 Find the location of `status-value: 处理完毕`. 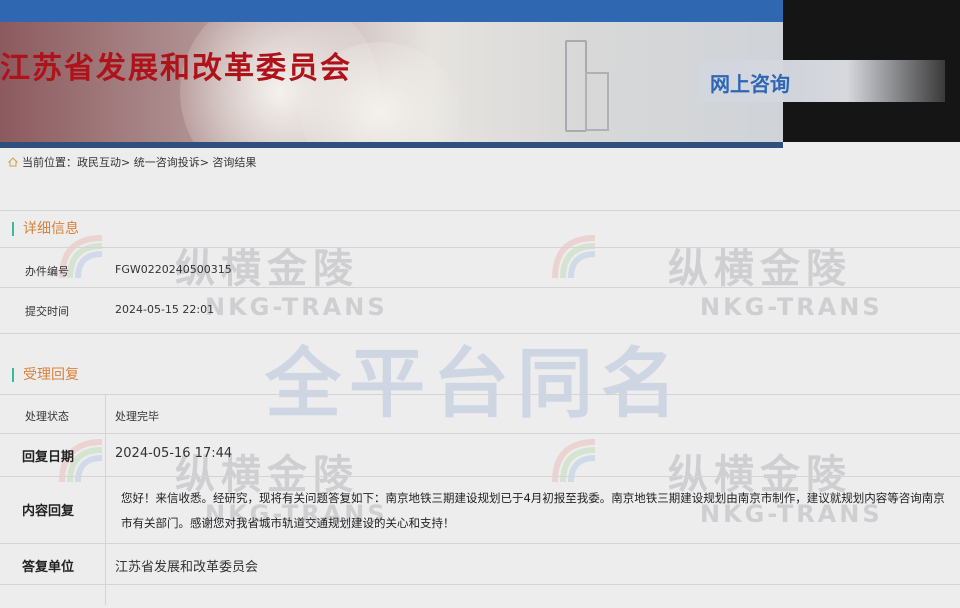

status-value: 处理完毕 is located at coordinates (137, 416).